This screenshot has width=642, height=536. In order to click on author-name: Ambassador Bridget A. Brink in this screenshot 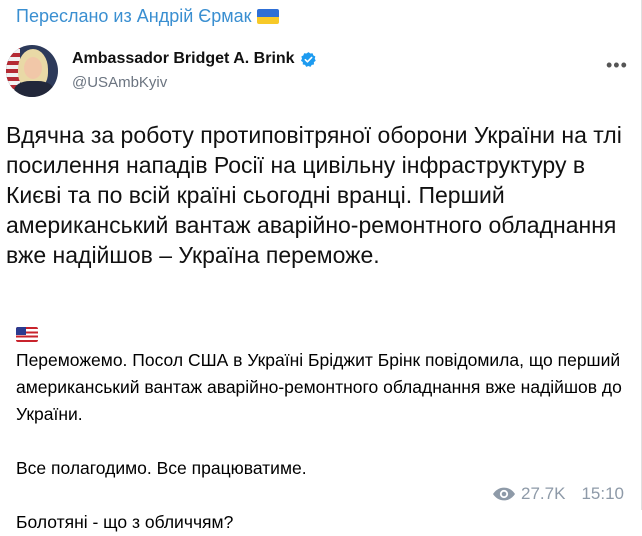, I will do `click(194, 59)`.